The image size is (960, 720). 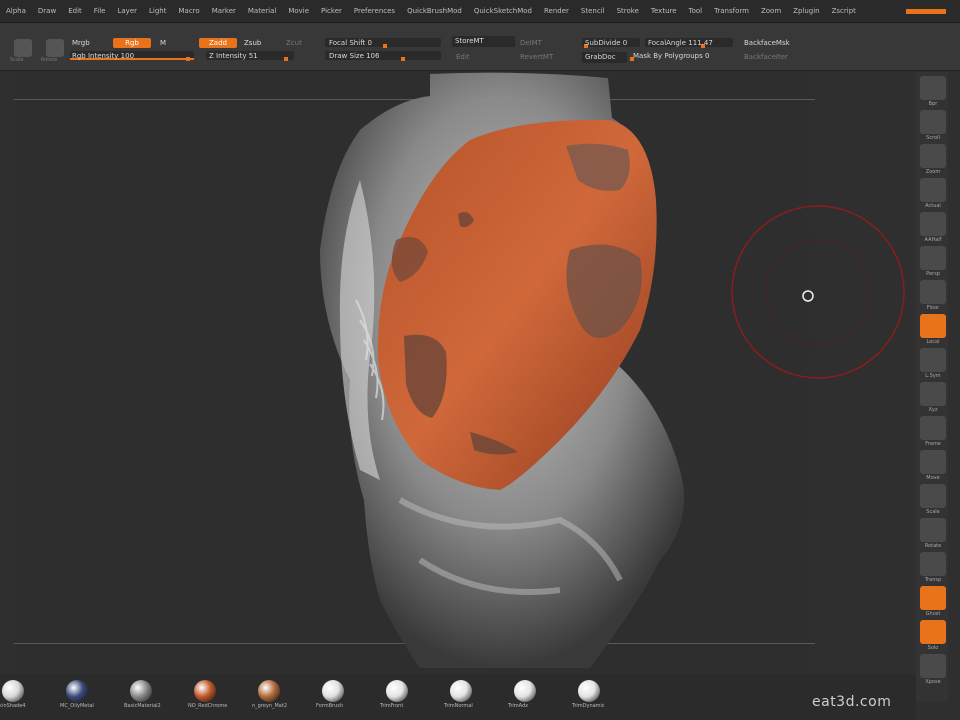 What do you see at coordinates (933, 190) in the screenshot?
I see `shelf-button-actual` at bounding box center [933, 190].